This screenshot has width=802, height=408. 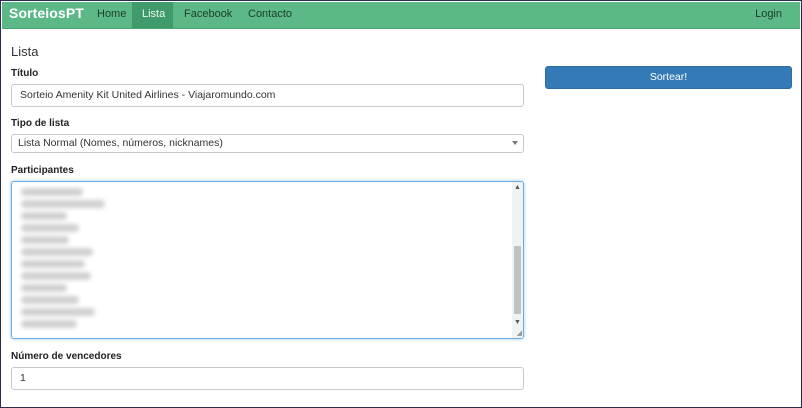 What do you see at coordinates (111, 15) in the screenshot?
I see `nav-home: Home` at bounding box center [111, 15].